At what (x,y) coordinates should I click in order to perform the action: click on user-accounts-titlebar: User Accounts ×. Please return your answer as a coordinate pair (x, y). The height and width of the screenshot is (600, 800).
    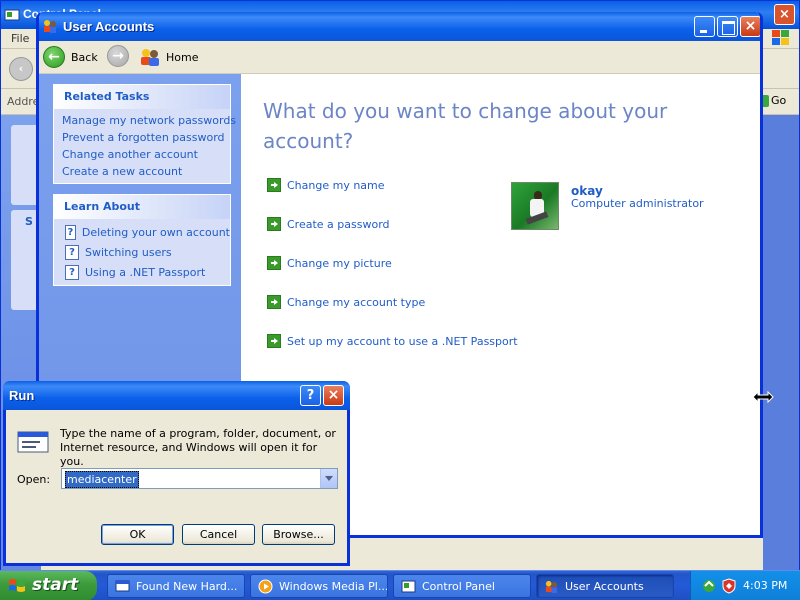
    Looking at the image, I should click on (399, 26).